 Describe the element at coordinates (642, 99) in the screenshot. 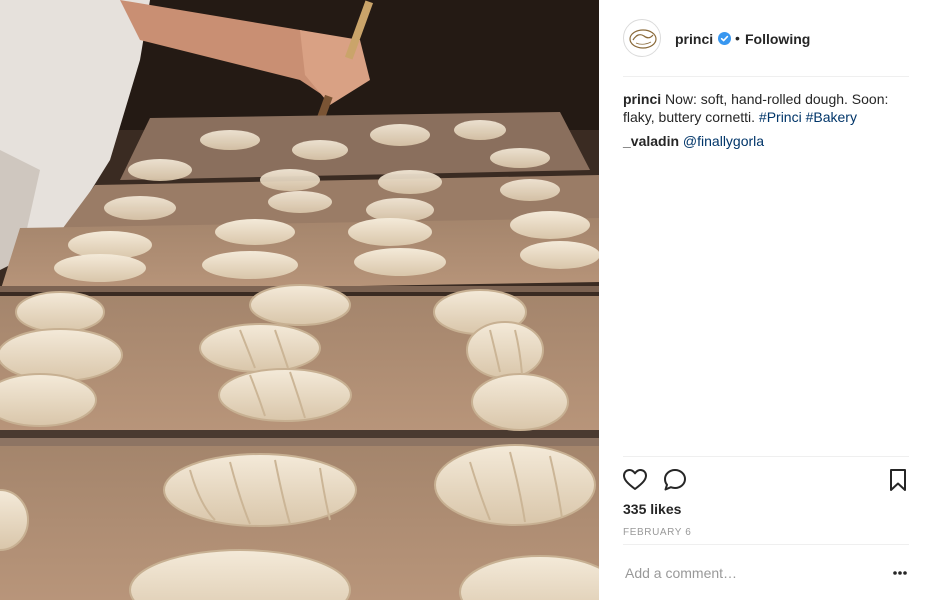

I see `caption-username: princi` at that location.